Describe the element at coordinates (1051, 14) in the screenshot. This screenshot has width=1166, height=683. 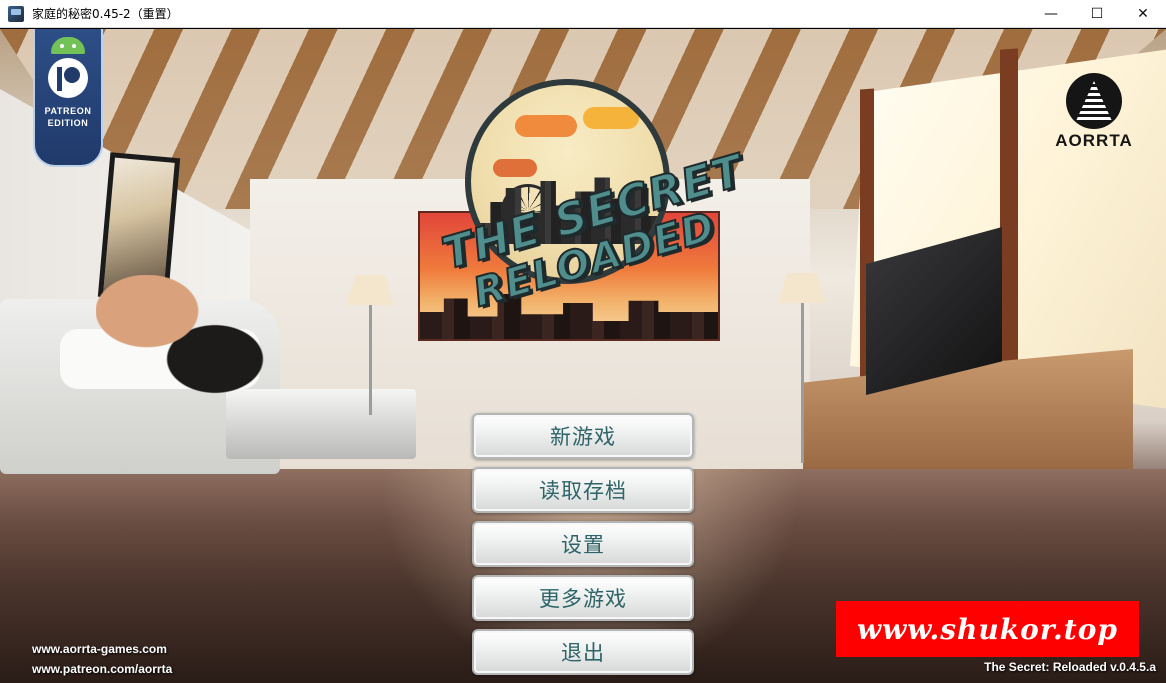
I see `minimize-button: —` at that location.